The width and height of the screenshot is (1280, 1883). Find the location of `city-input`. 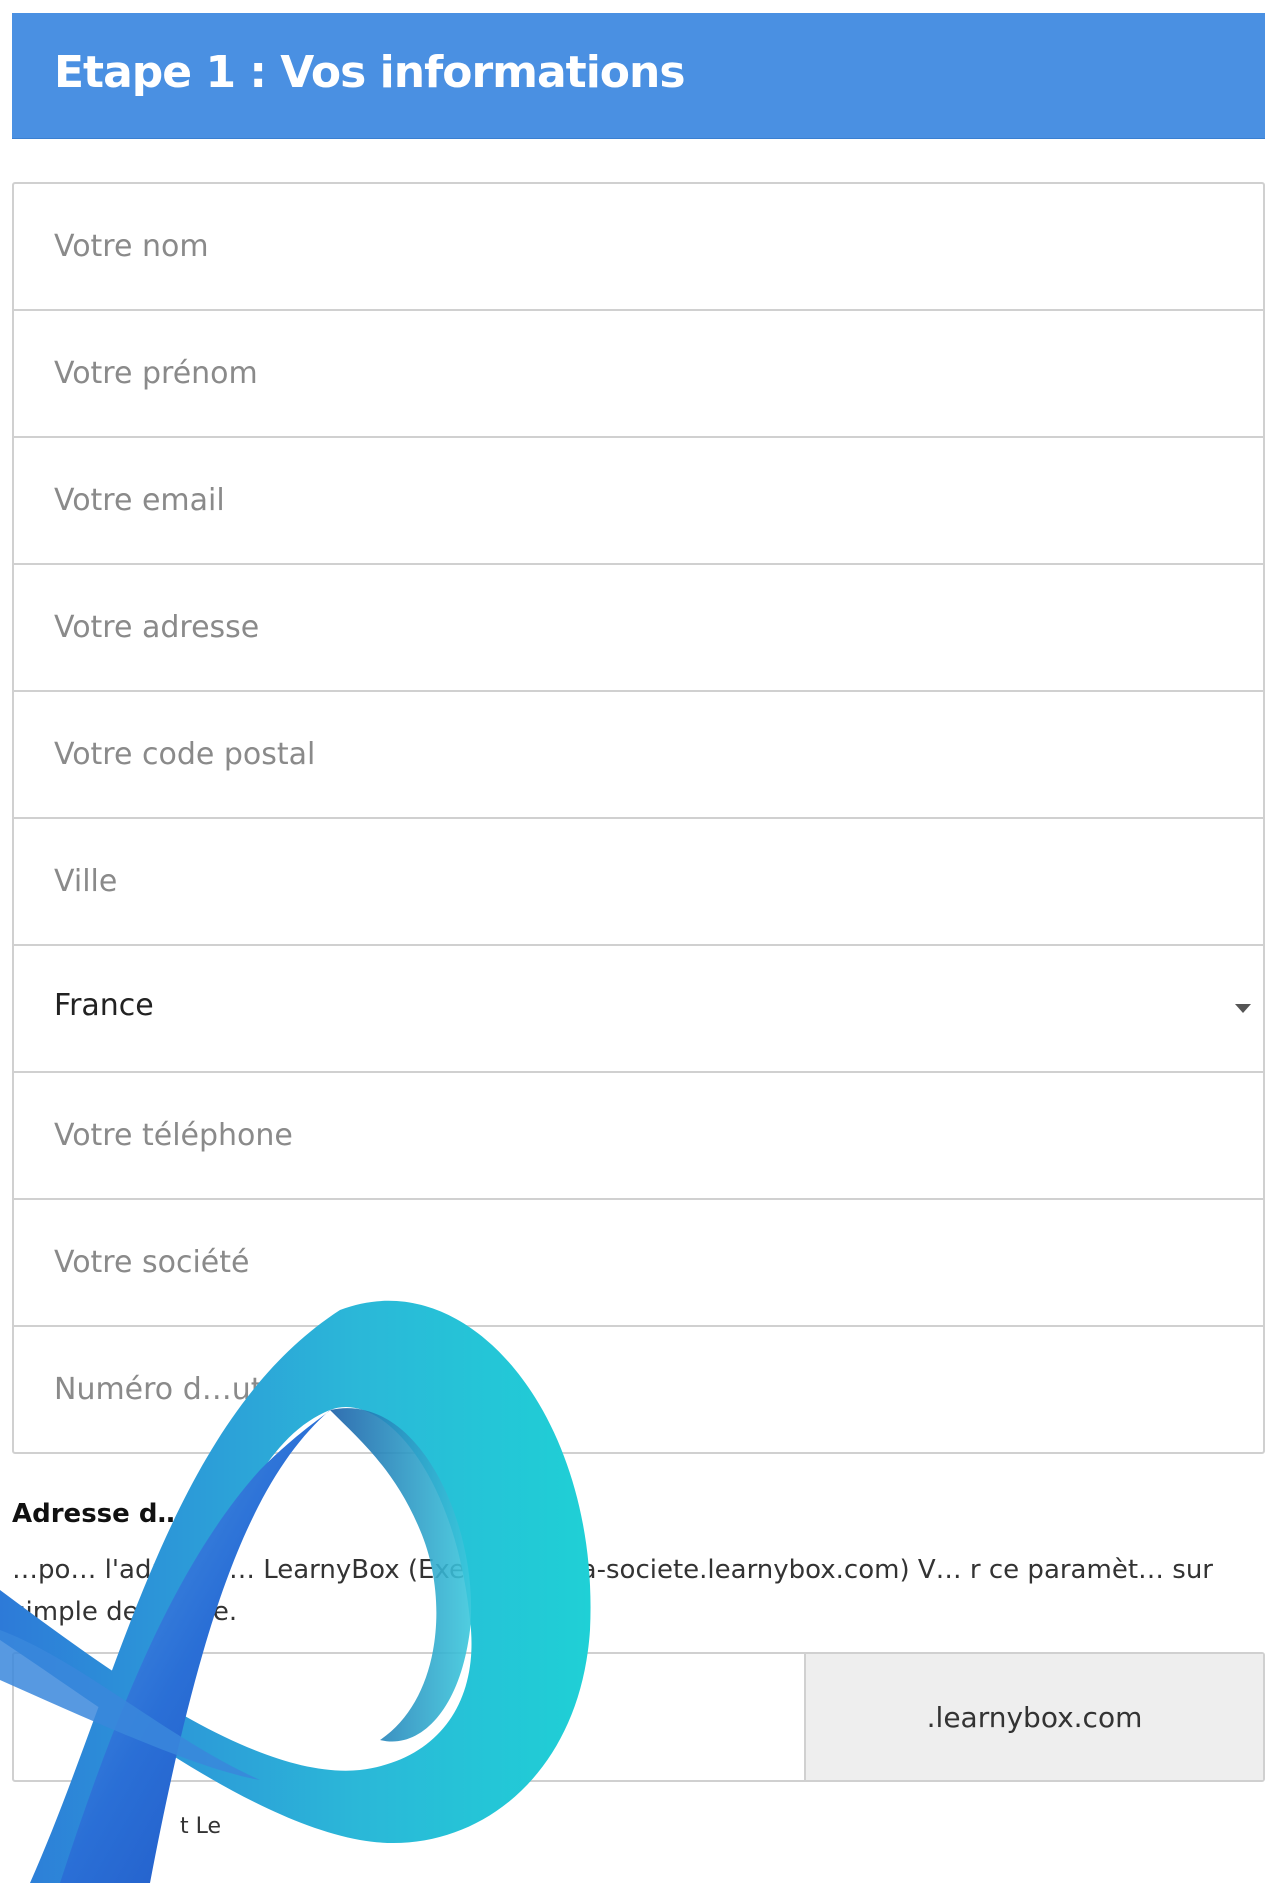

city-input is located at coordinates (638, 881).